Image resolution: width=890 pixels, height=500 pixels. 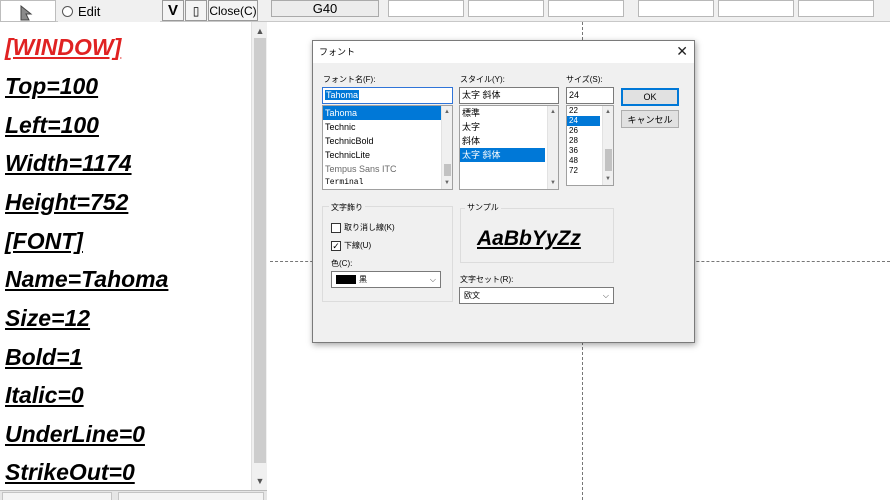 I want to click on setting-line: Top=100, so click(x=52, y=86).